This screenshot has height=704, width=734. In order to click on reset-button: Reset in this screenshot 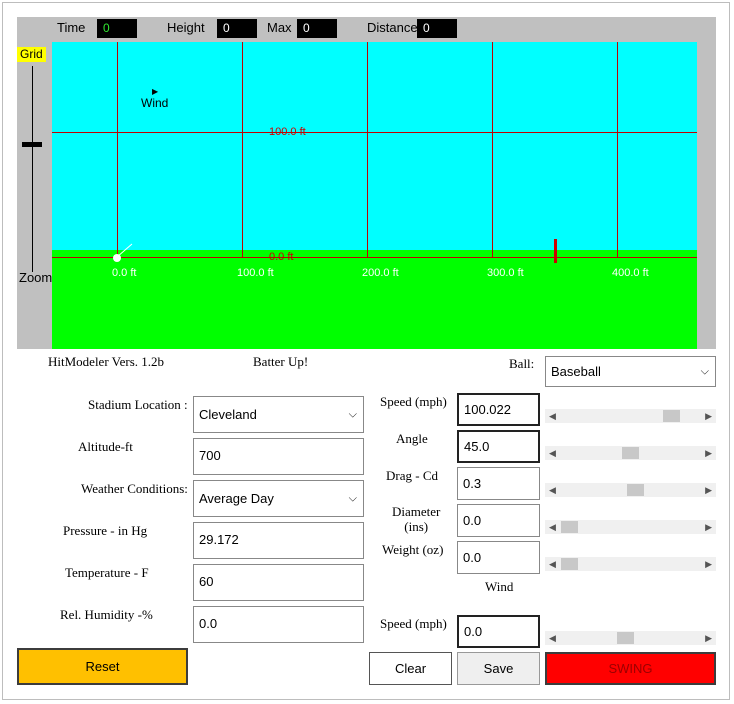, I will do `click(102, 666)`.